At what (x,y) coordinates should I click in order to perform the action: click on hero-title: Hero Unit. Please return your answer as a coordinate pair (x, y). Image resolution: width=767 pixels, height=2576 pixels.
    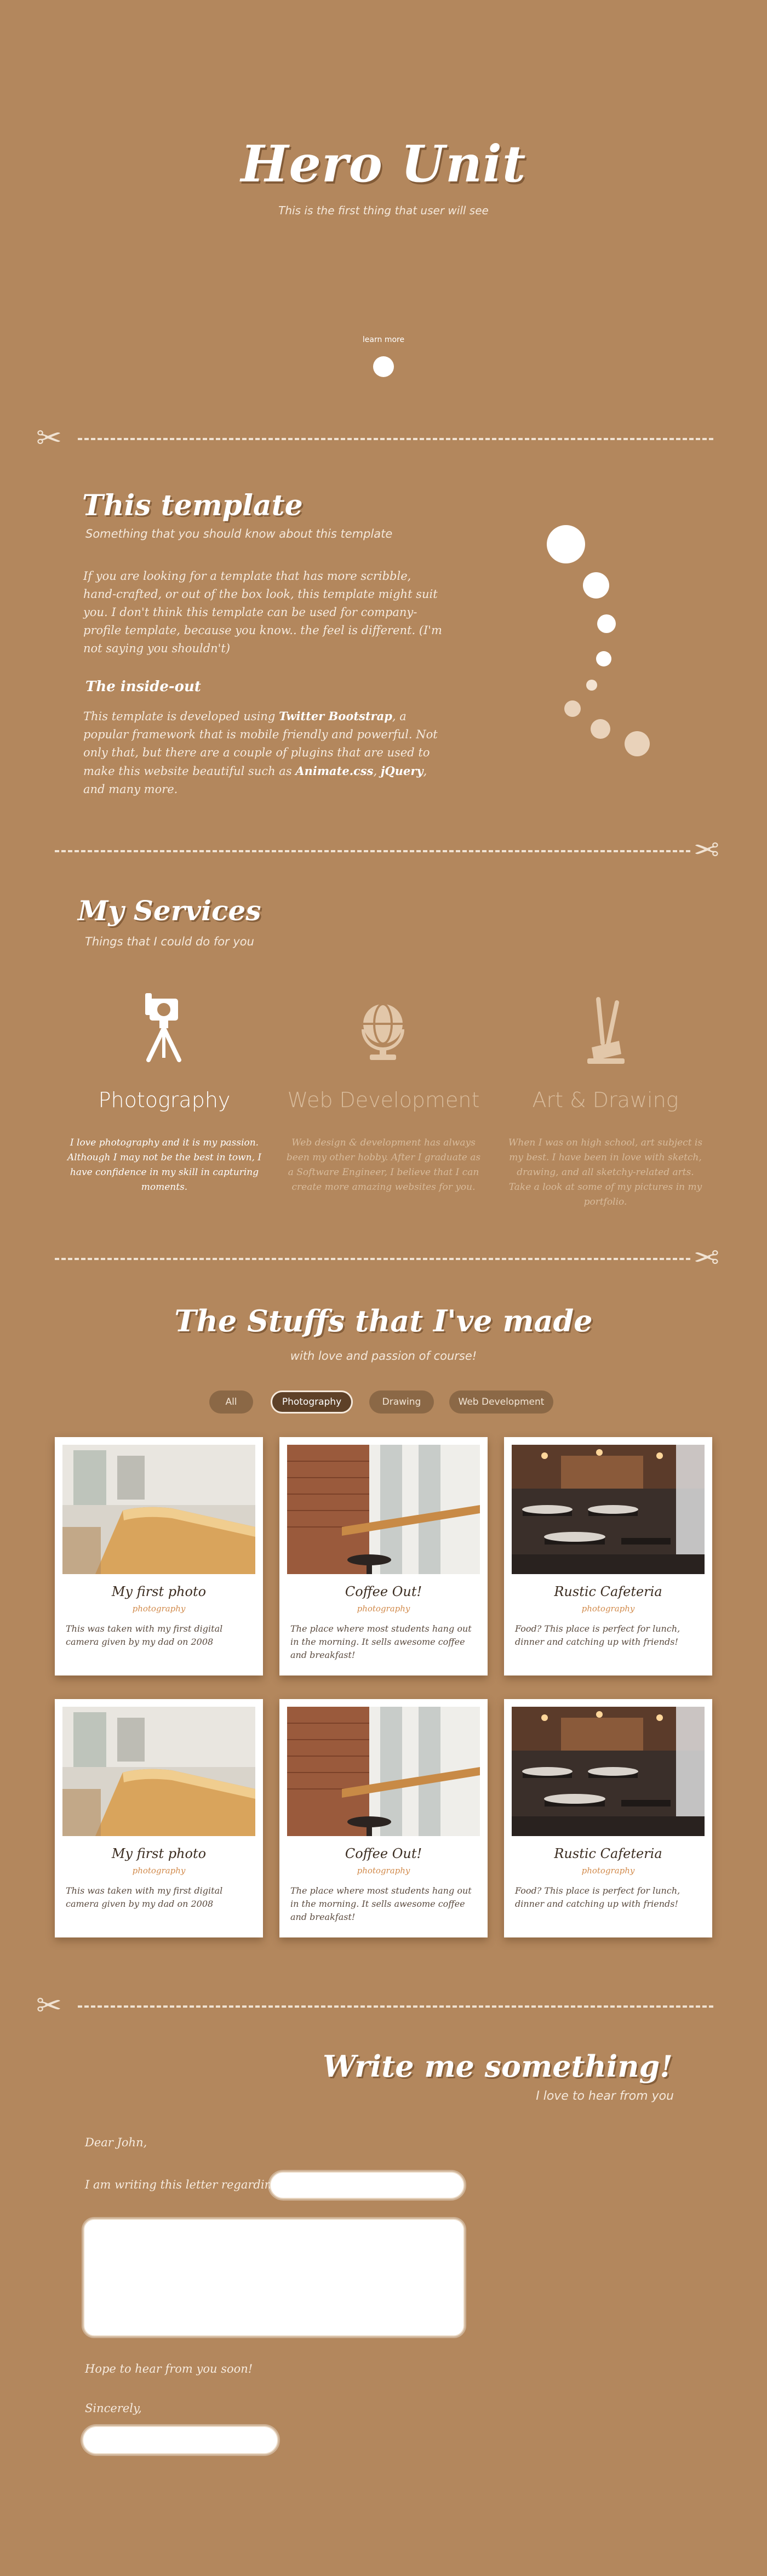
    Looking at the image, I should click on (383, 163).